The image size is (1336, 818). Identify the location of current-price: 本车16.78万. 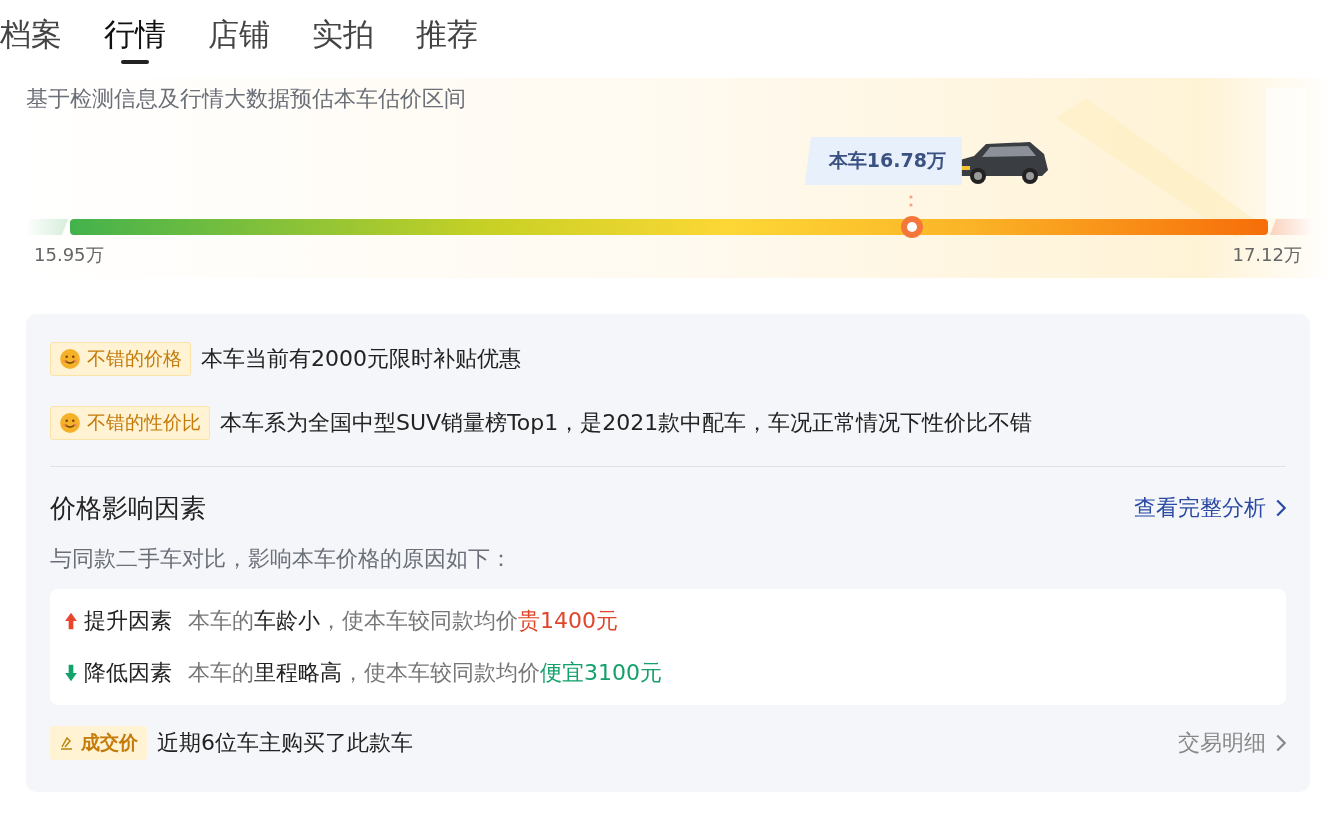
(887, 160).